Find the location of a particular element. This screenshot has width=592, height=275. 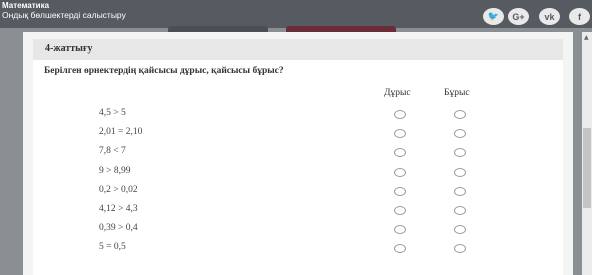

statement-label: 4,12 > 4,3 is located at coordinates (118, 209).